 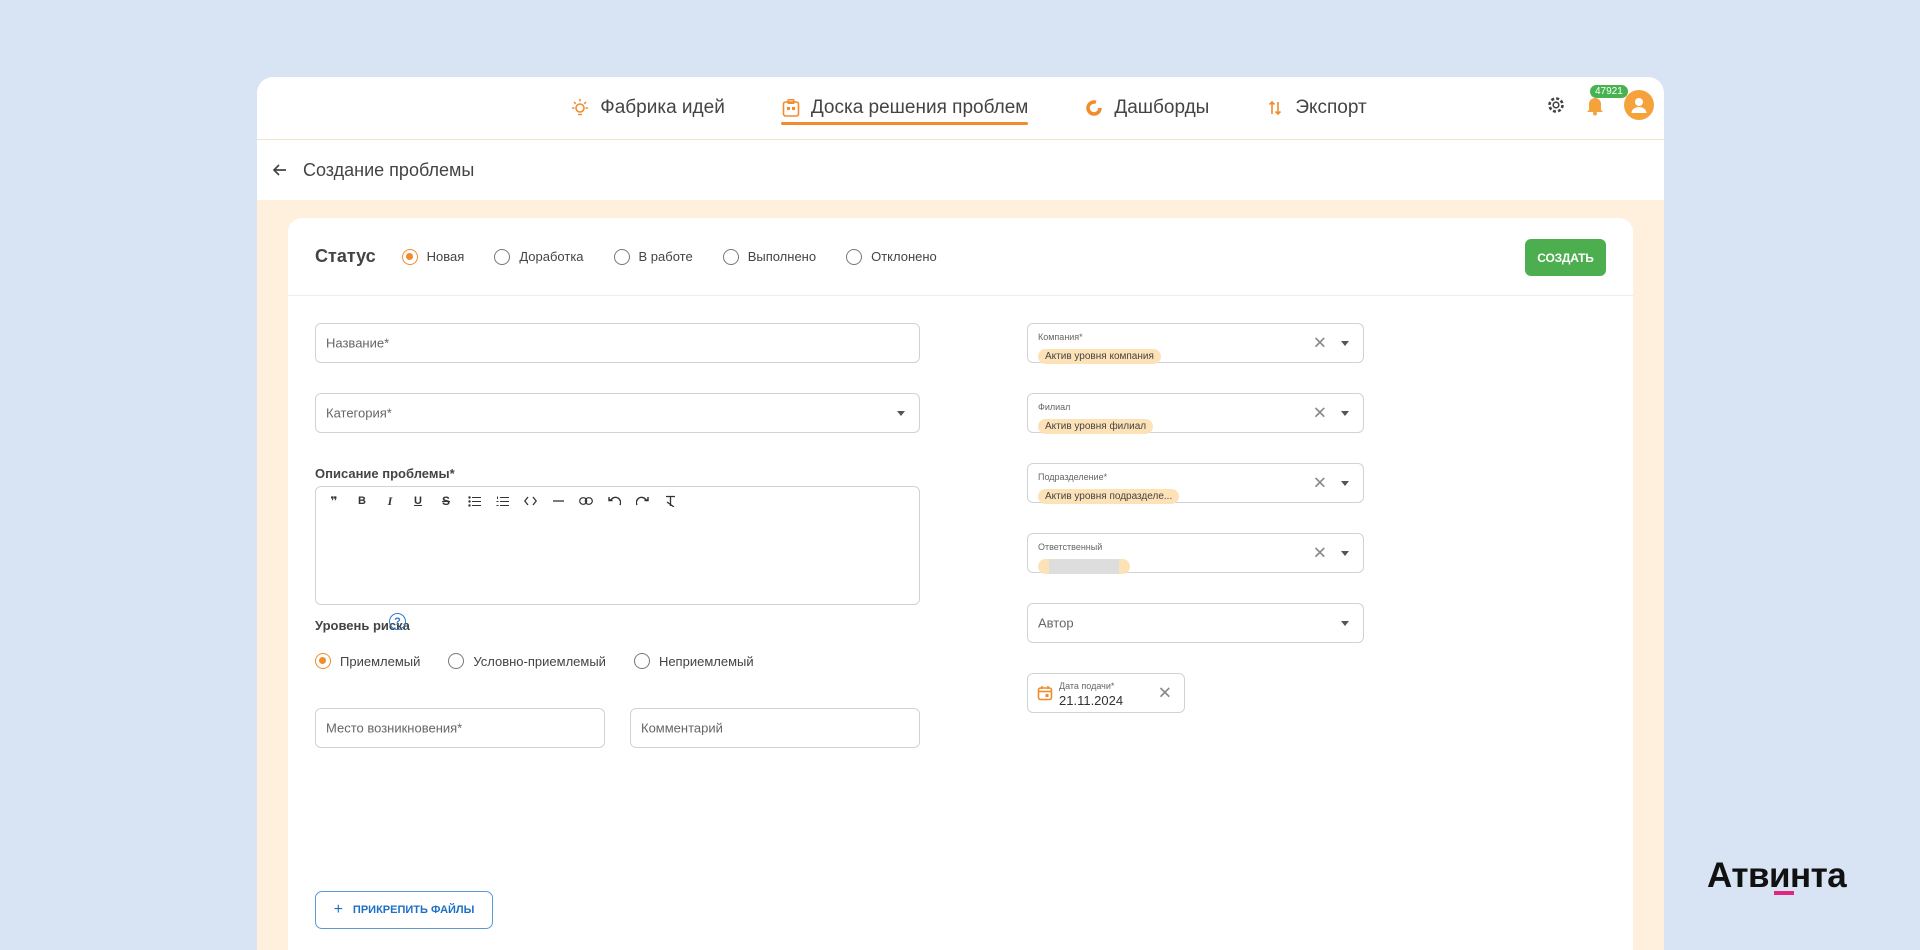 I want to click on horizontal-rule-icon, so click(x=558, y=501).